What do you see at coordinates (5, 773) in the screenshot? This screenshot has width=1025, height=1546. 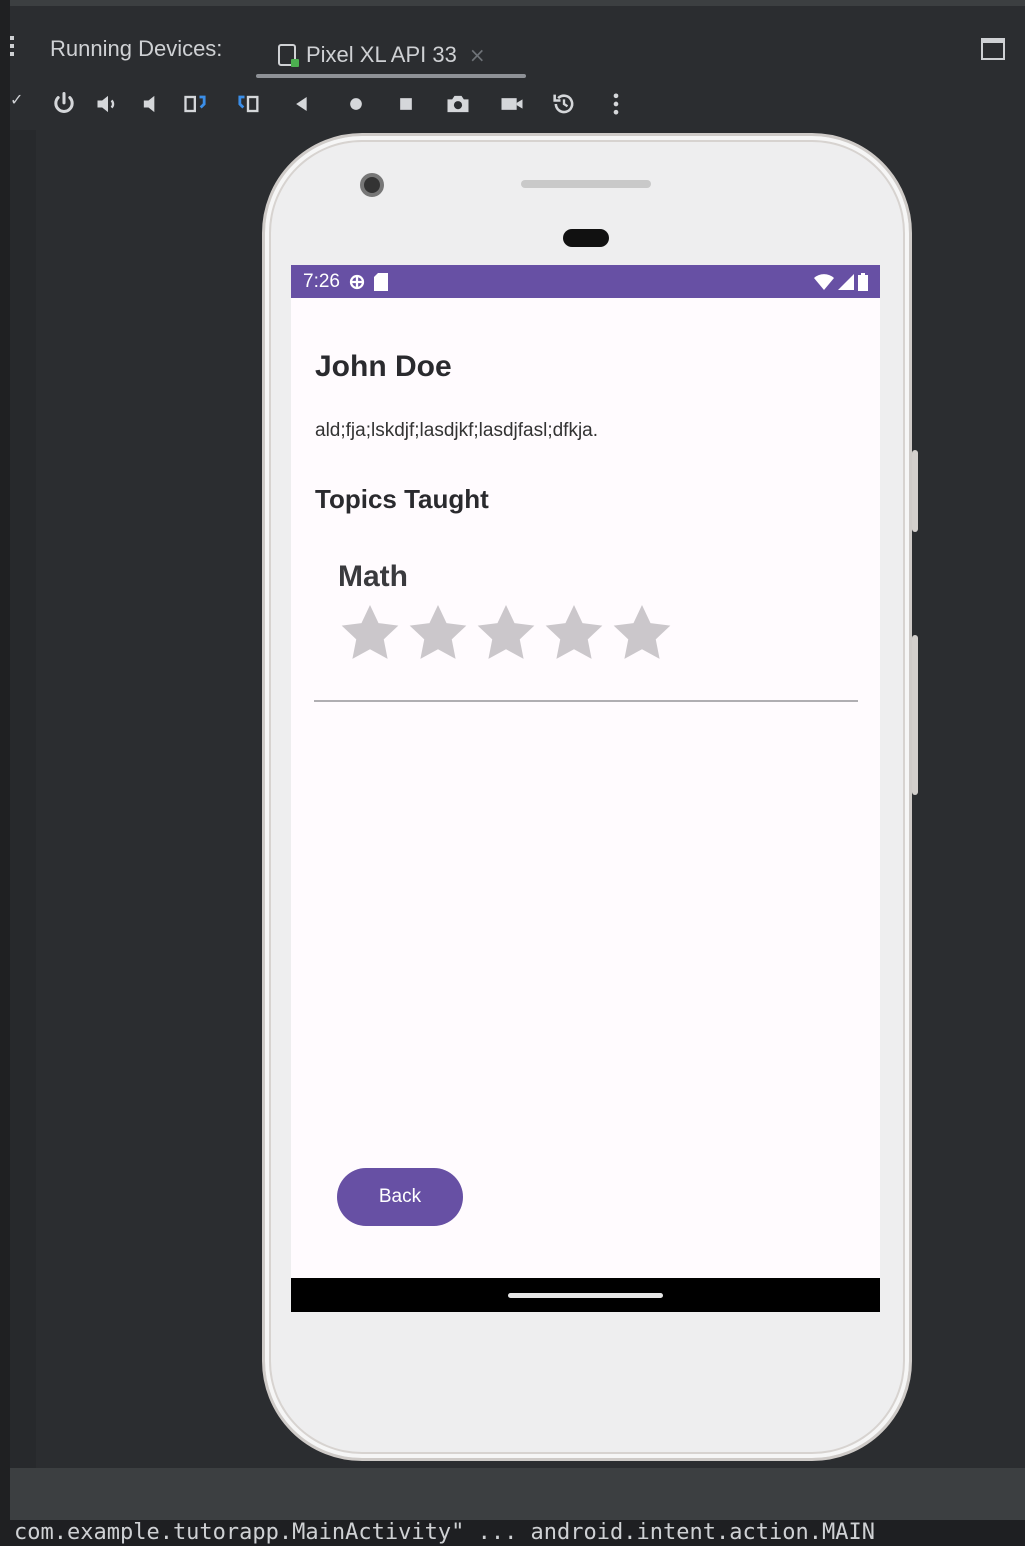 I see `left-gutter` at bounding box center [5, 773].